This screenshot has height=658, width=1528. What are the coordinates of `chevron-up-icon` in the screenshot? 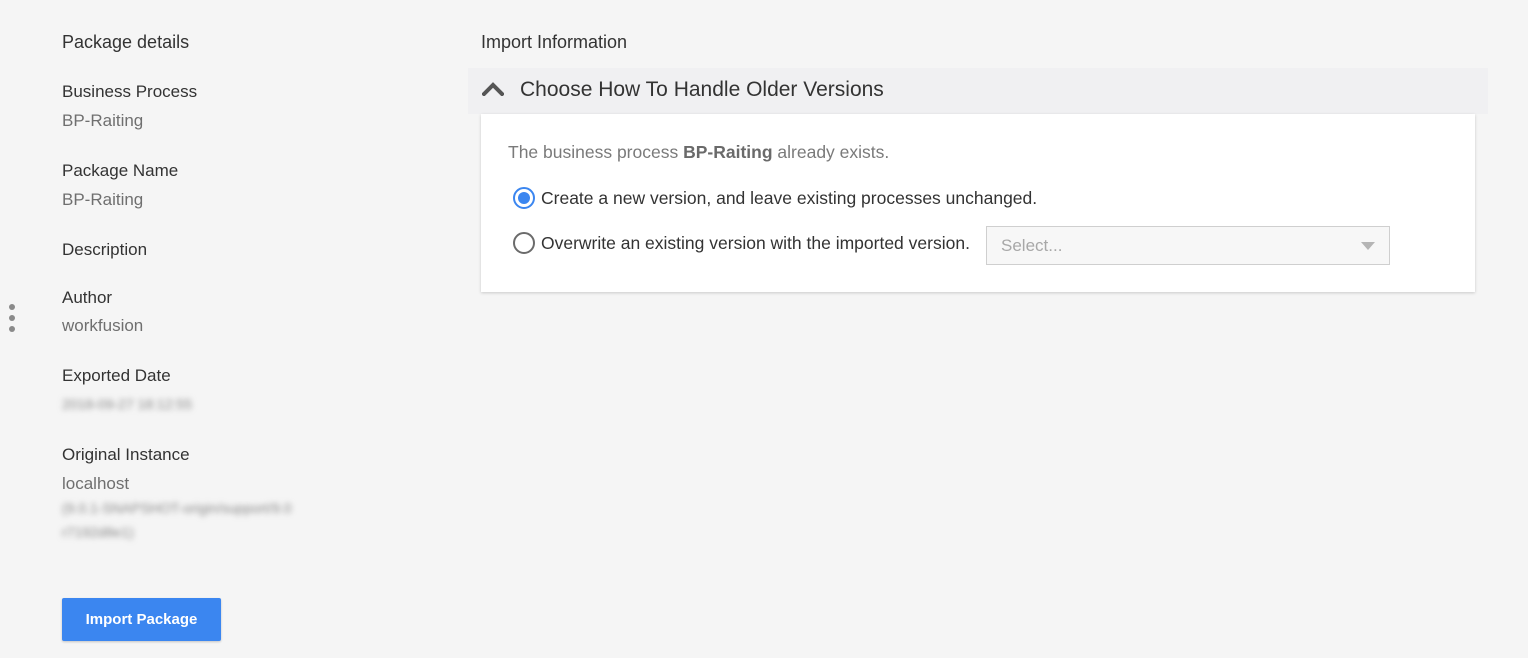 It's located at (493, 89).